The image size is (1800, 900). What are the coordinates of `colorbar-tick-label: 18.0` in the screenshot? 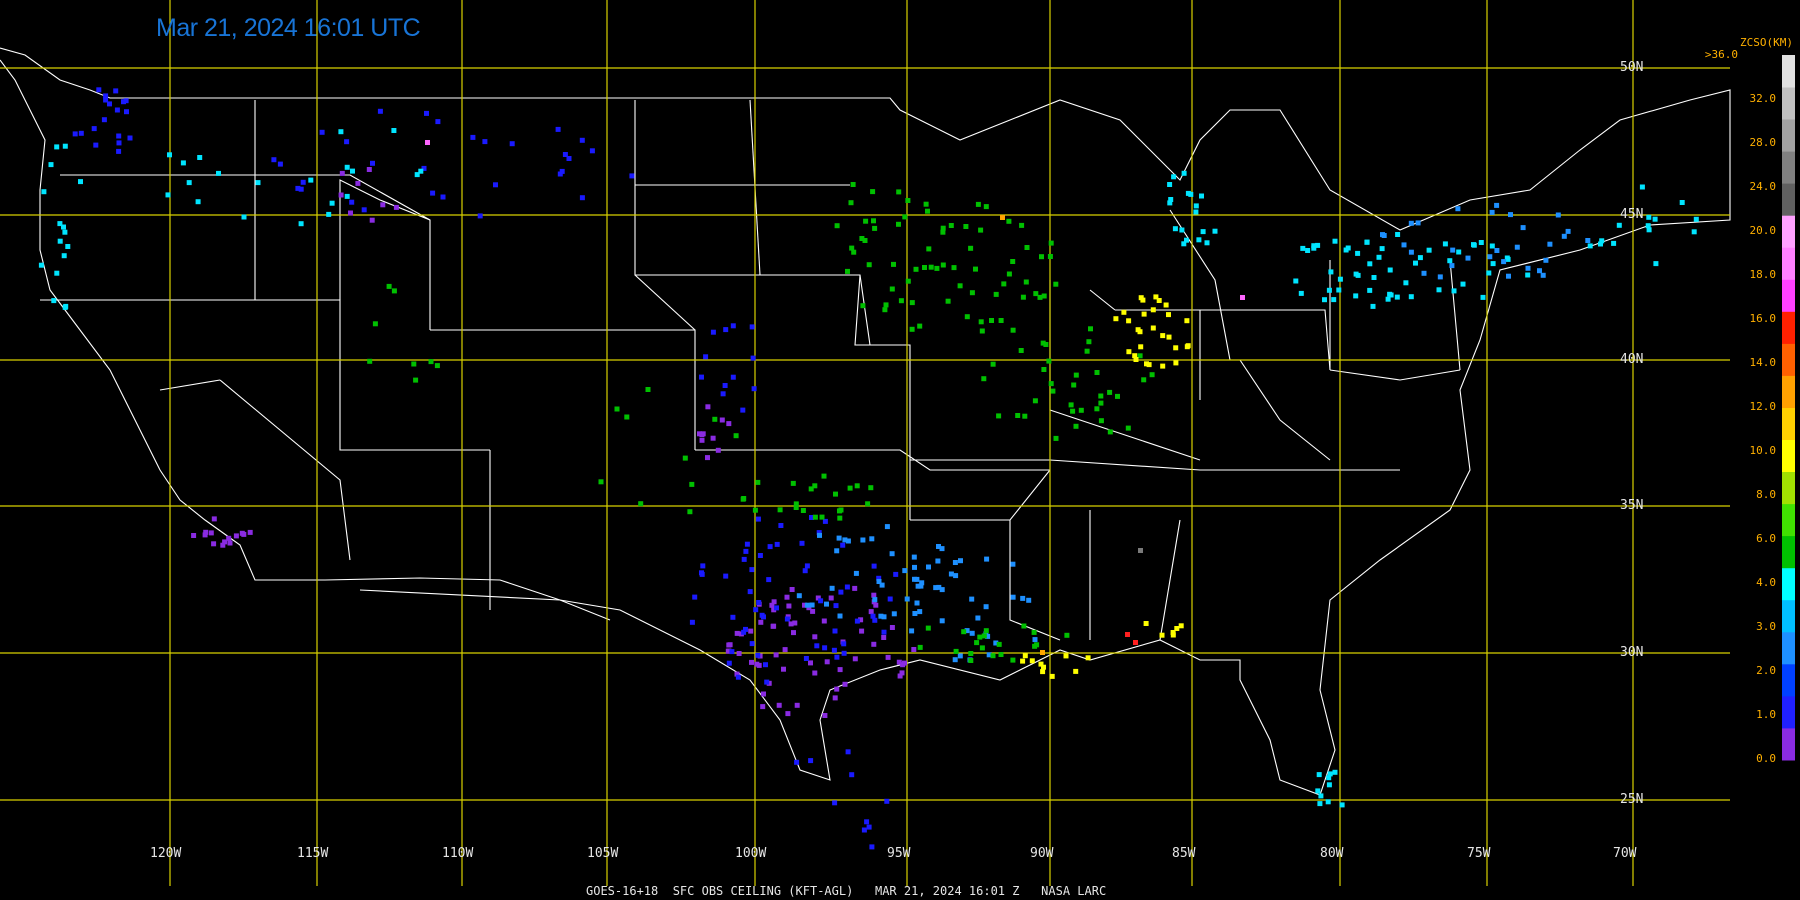 It's located at (1763, 274).